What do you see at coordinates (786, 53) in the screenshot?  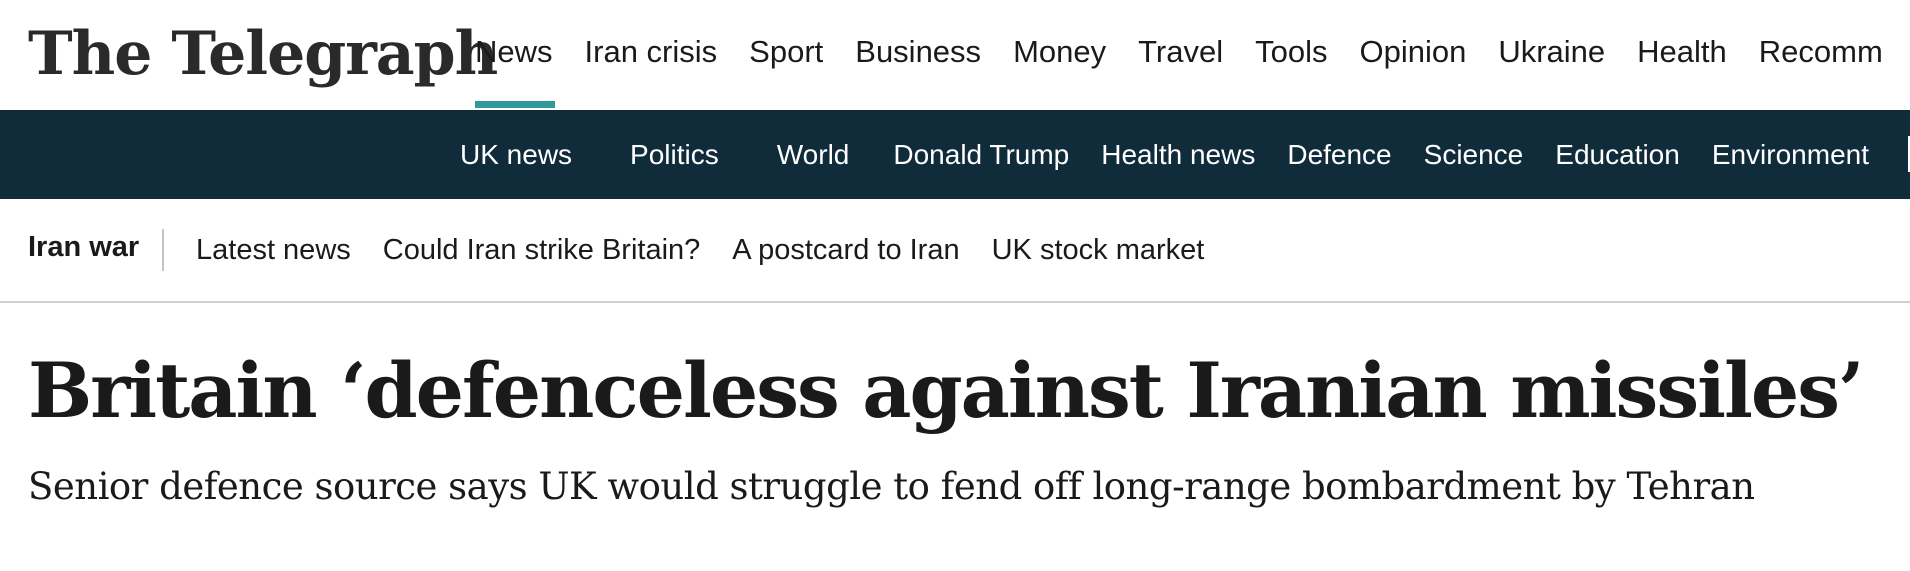 I see `nav-item-sport: Sport` at bounding box center [786, 53].